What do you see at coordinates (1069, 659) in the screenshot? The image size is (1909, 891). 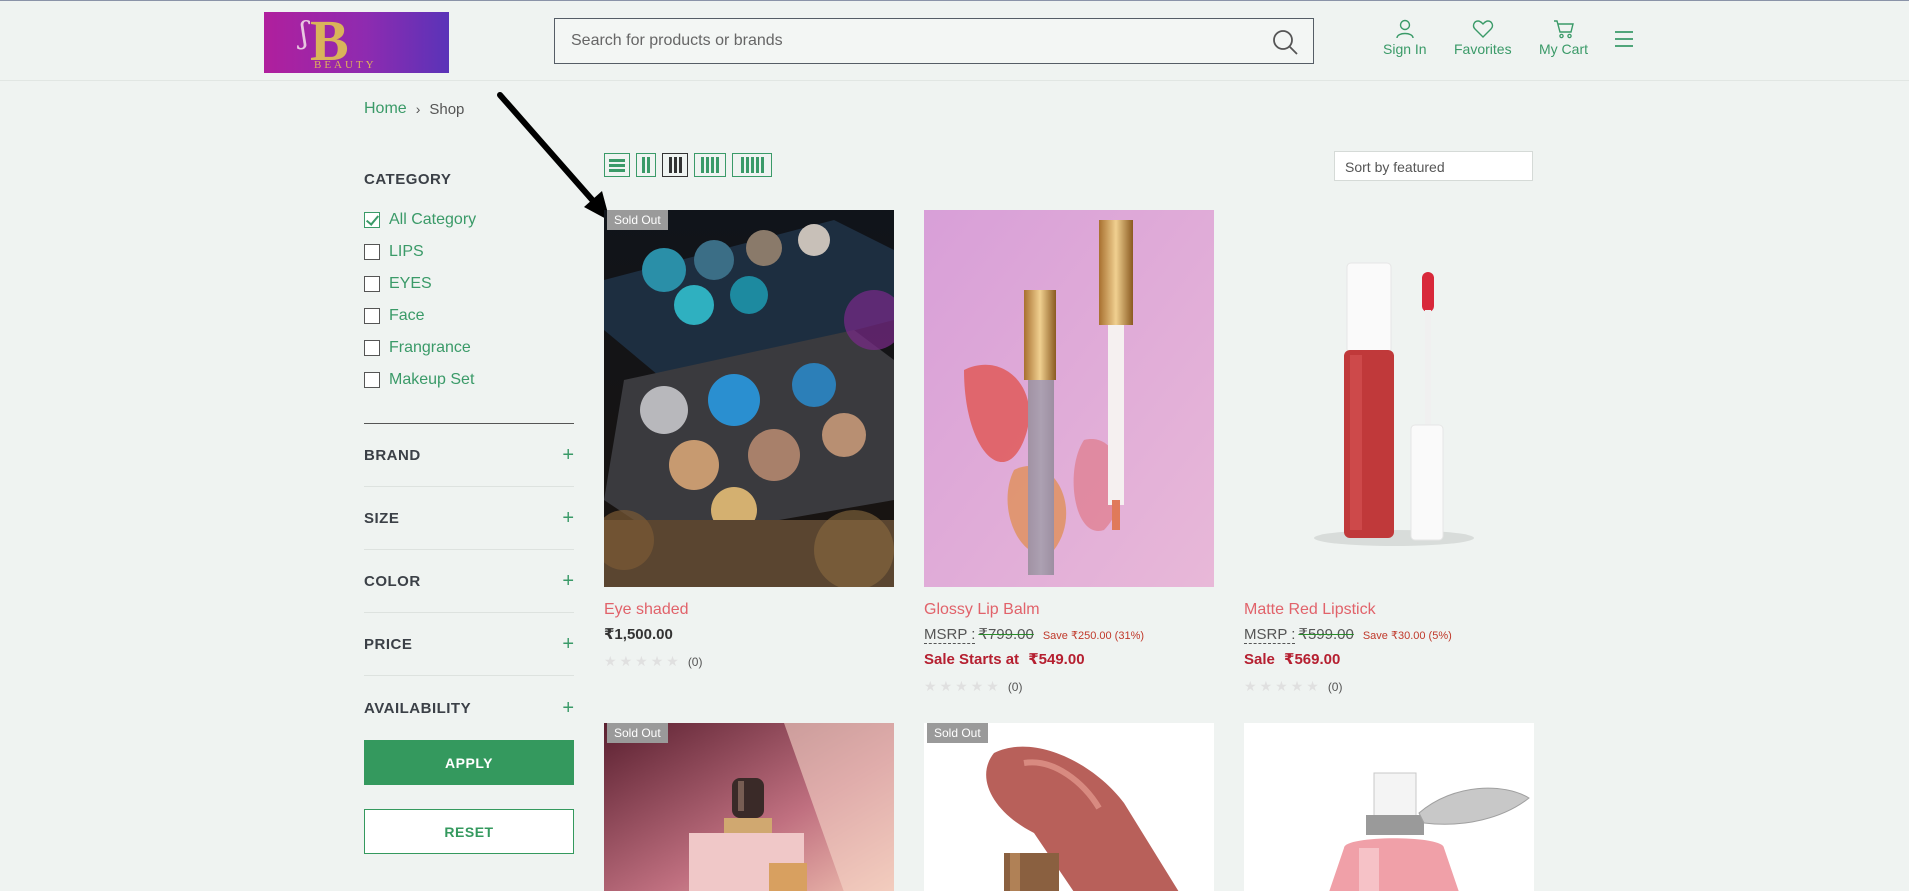 I see `product-sale-price: Sale Starts at ₹549.00` at bounding box center [1069, 659].